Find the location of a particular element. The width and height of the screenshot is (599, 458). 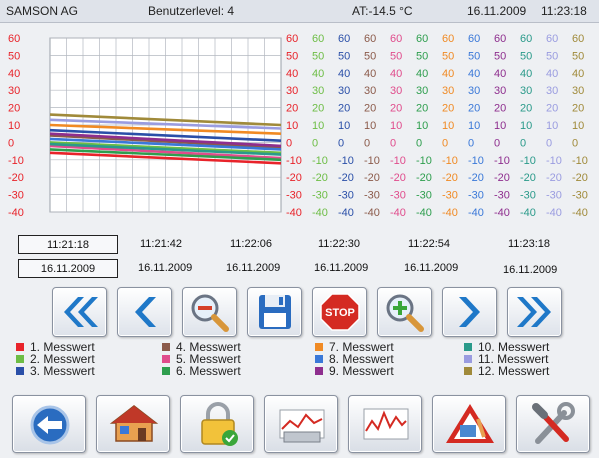

trend-button is located at coordinates (385, 424).